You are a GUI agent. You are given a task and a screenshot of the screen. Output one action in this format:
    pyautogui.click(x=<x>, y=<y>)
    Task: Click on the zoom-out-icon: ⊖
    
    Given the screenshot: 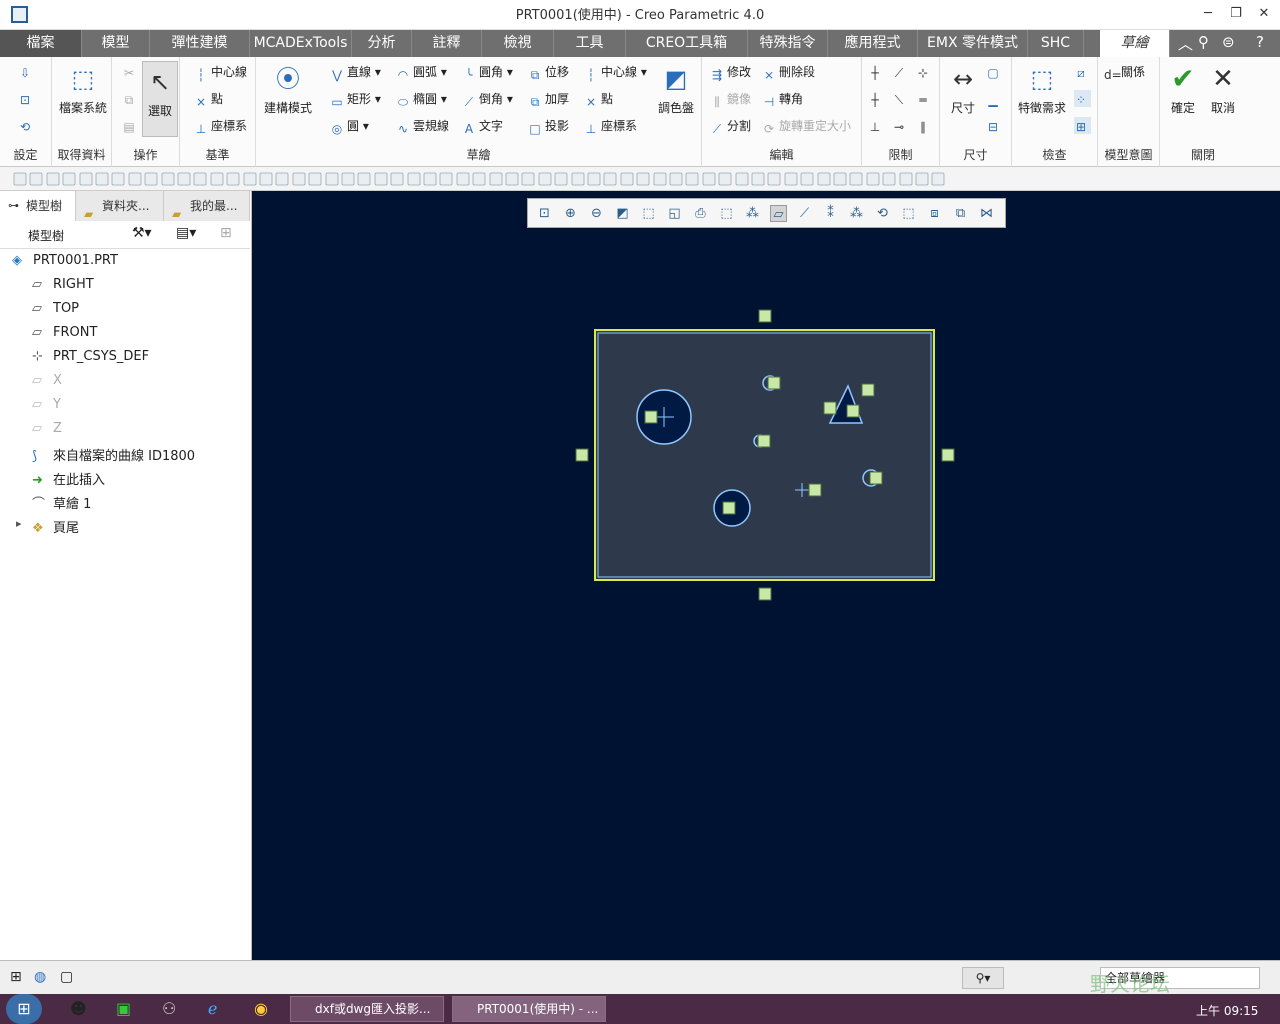 What is the action you would take?
    pyautogui.click(x=596, y=213)
    